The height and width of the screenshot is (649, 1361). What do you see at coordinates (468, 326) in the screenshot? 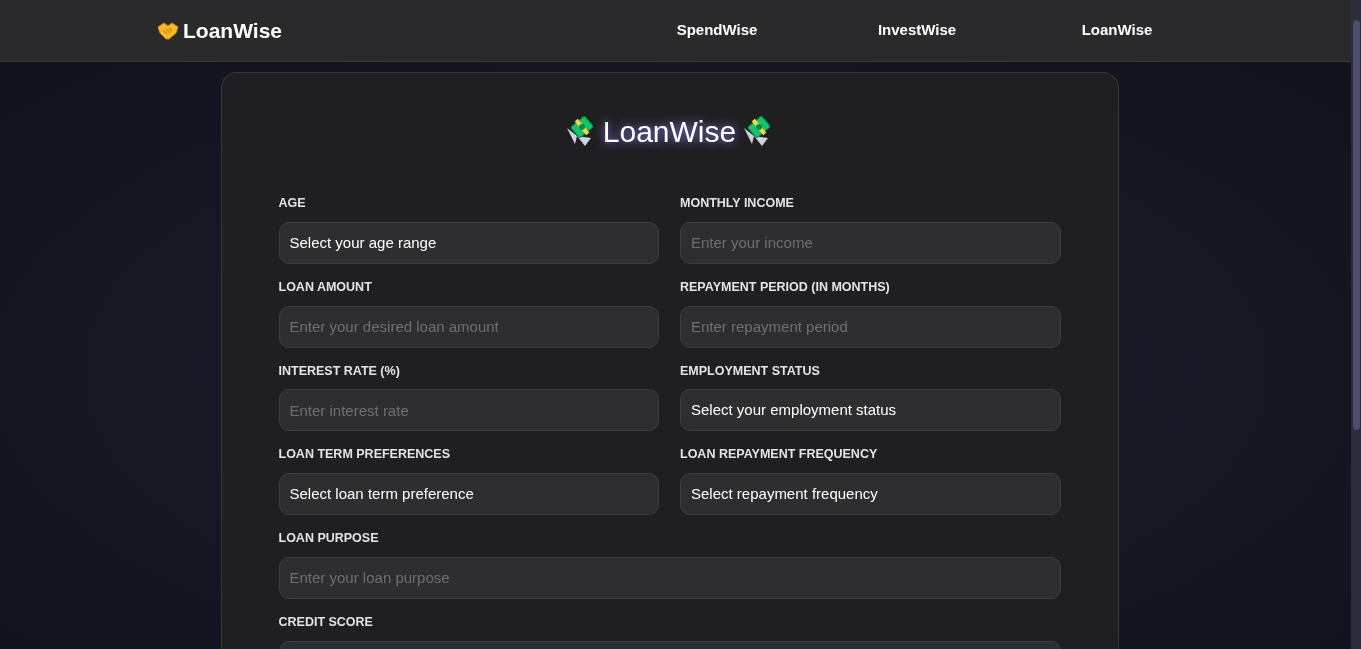
I see `input-field: Enter your desired loan amount` at bounding box center [468, 326].